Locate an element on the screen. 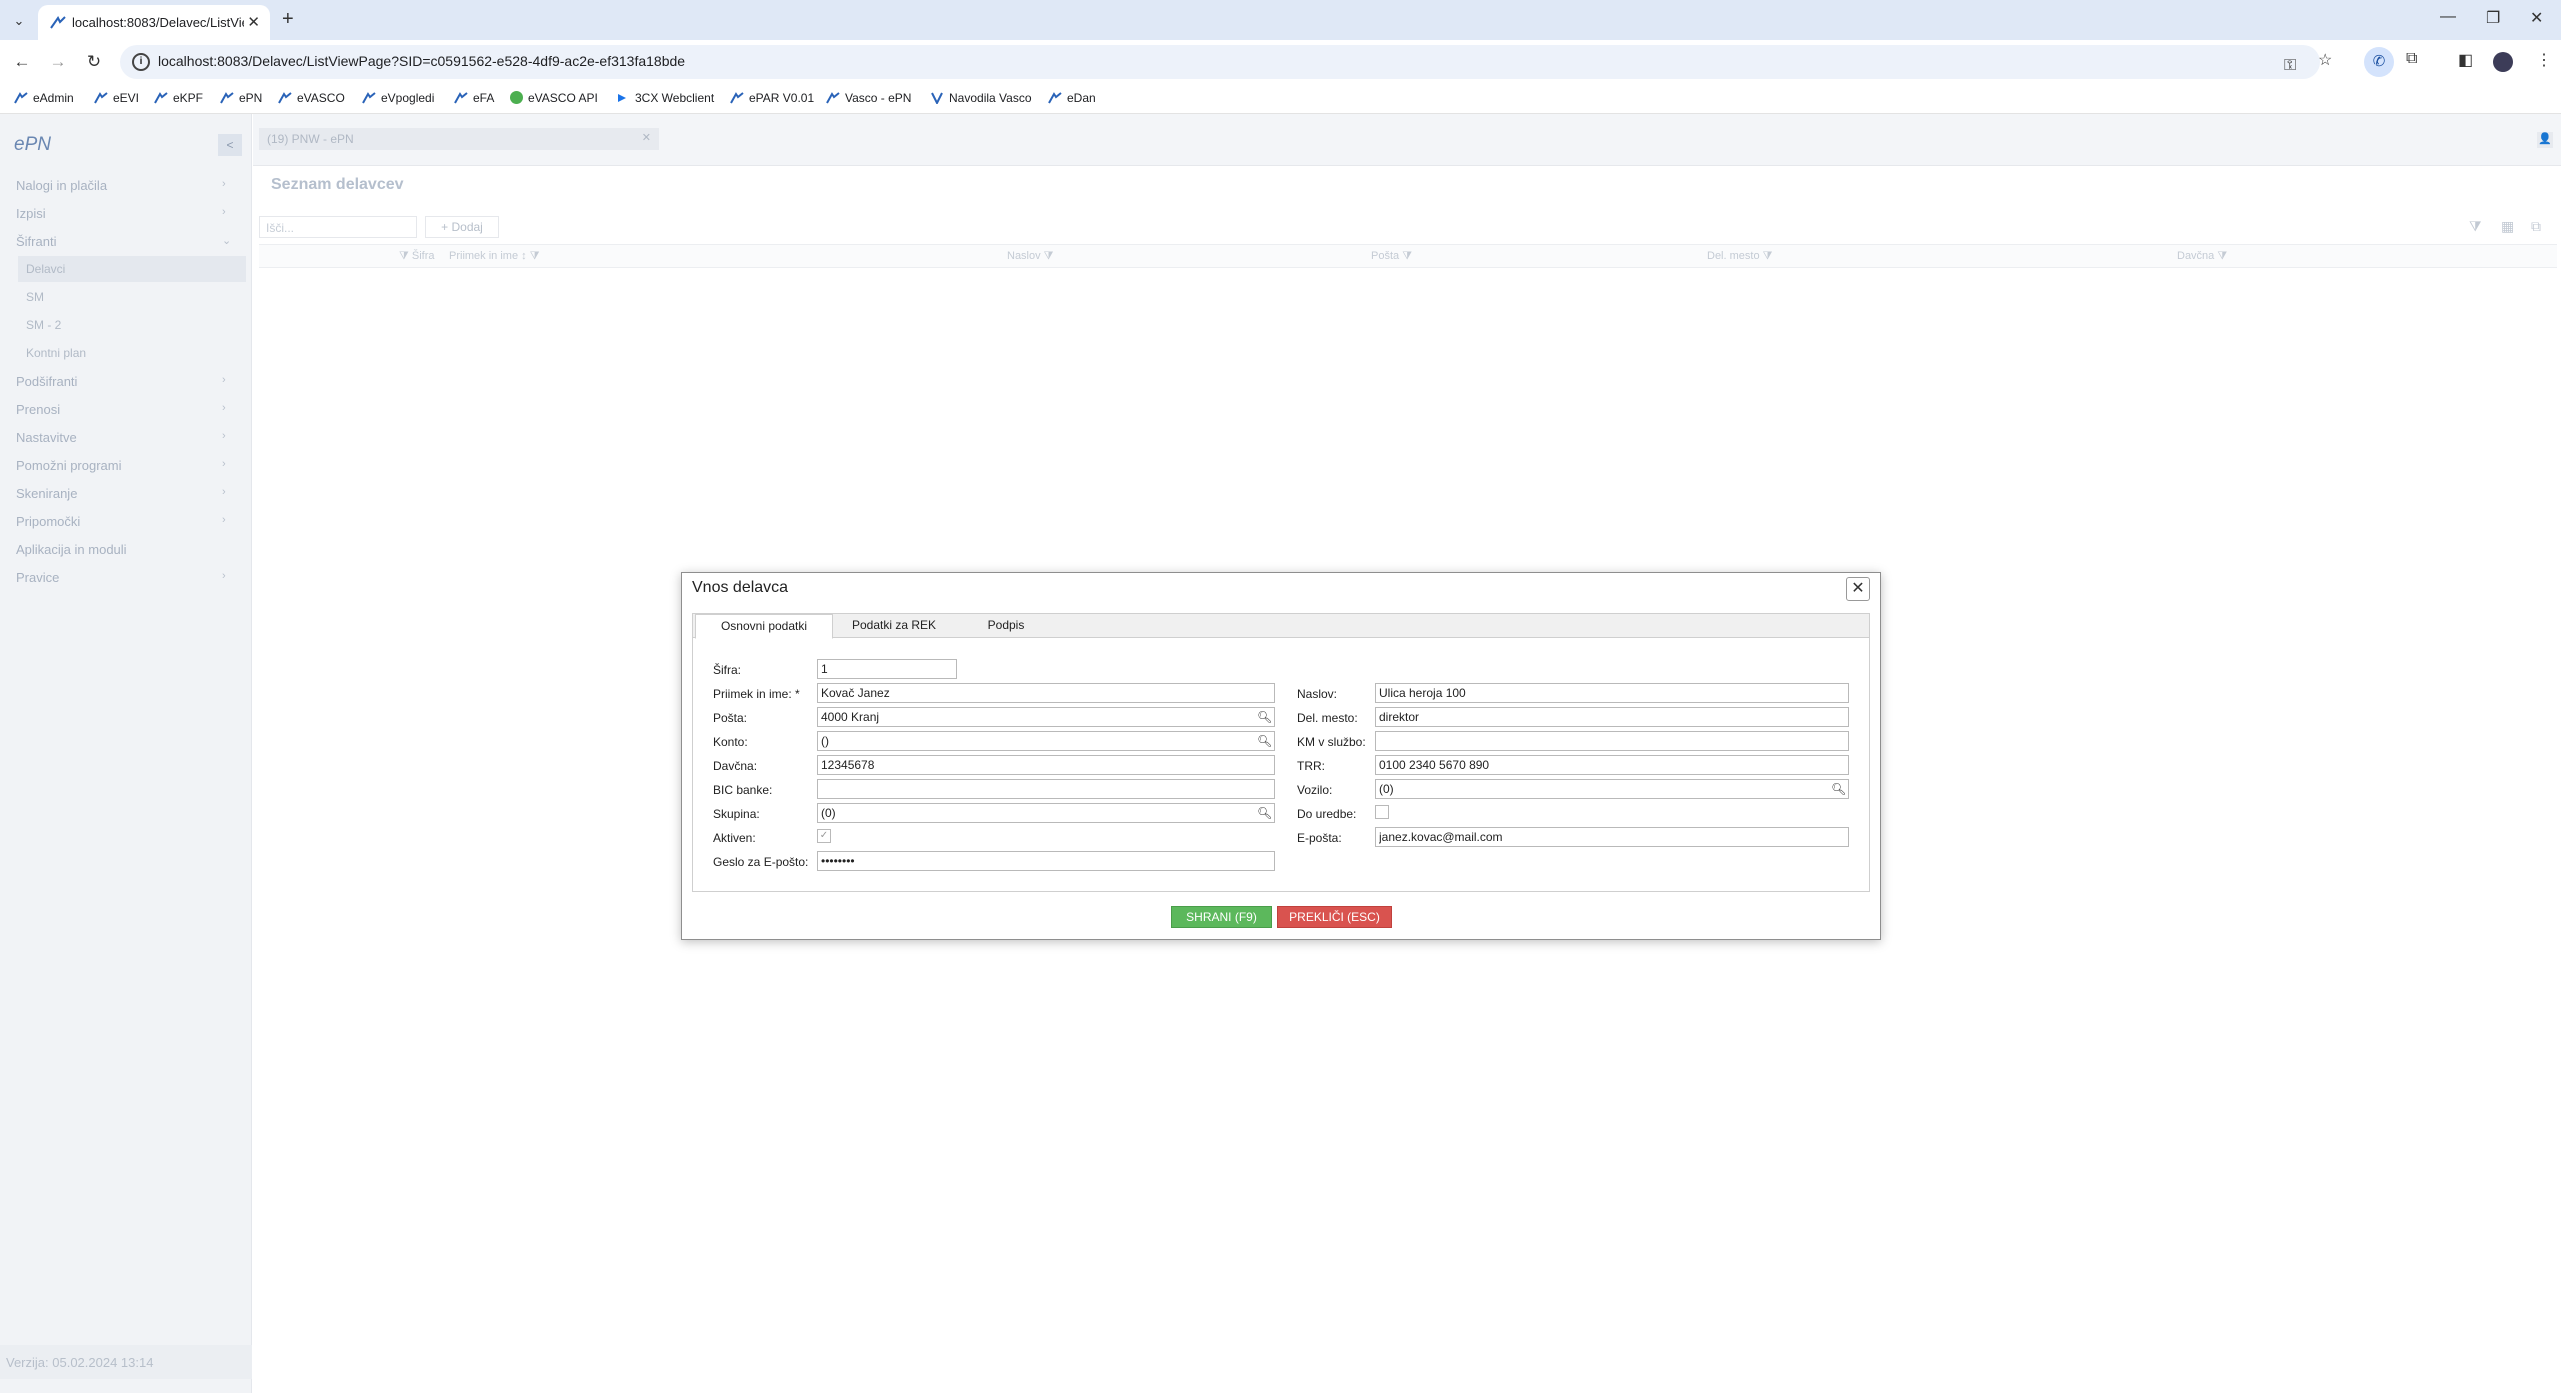 This screenshot has height=1393, width=2561. bookmark-eadmin: eAdmin is located at coordinates (44, 98).